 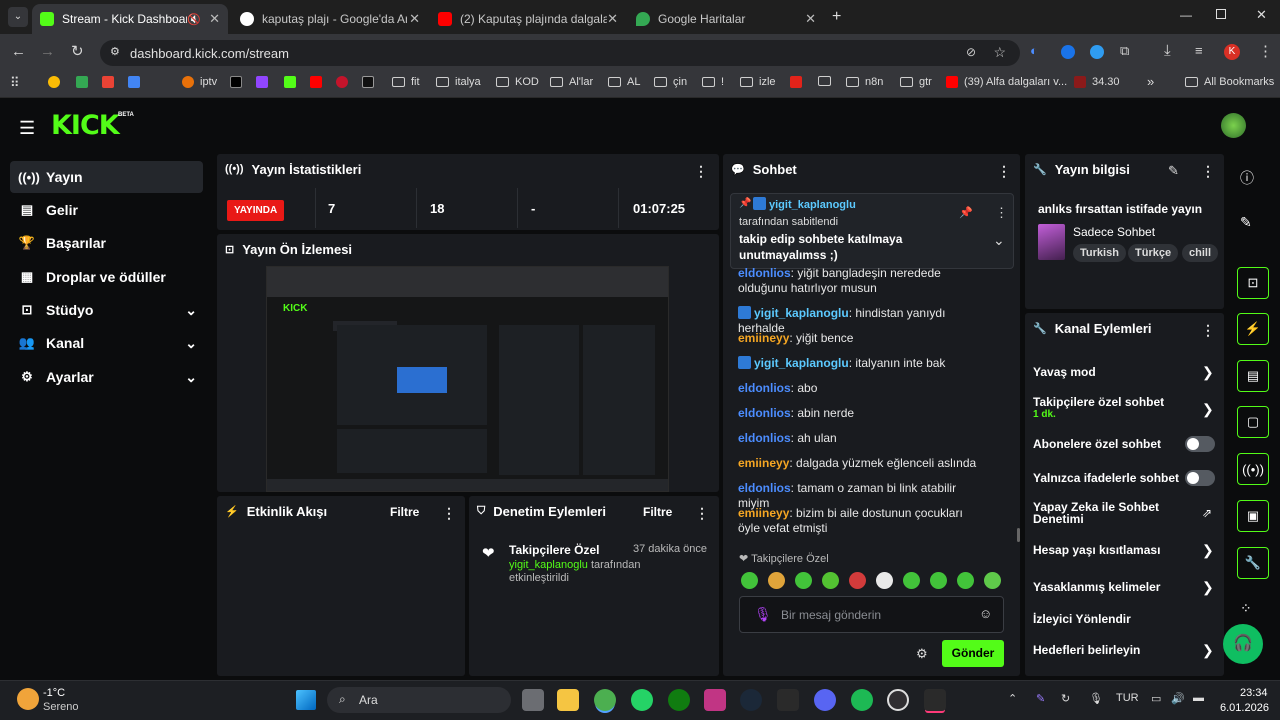 What do you see at coordinates (194, 19) in the screenshot?
I see `mute-icon: 🔇` at bounding box center [194, 19].